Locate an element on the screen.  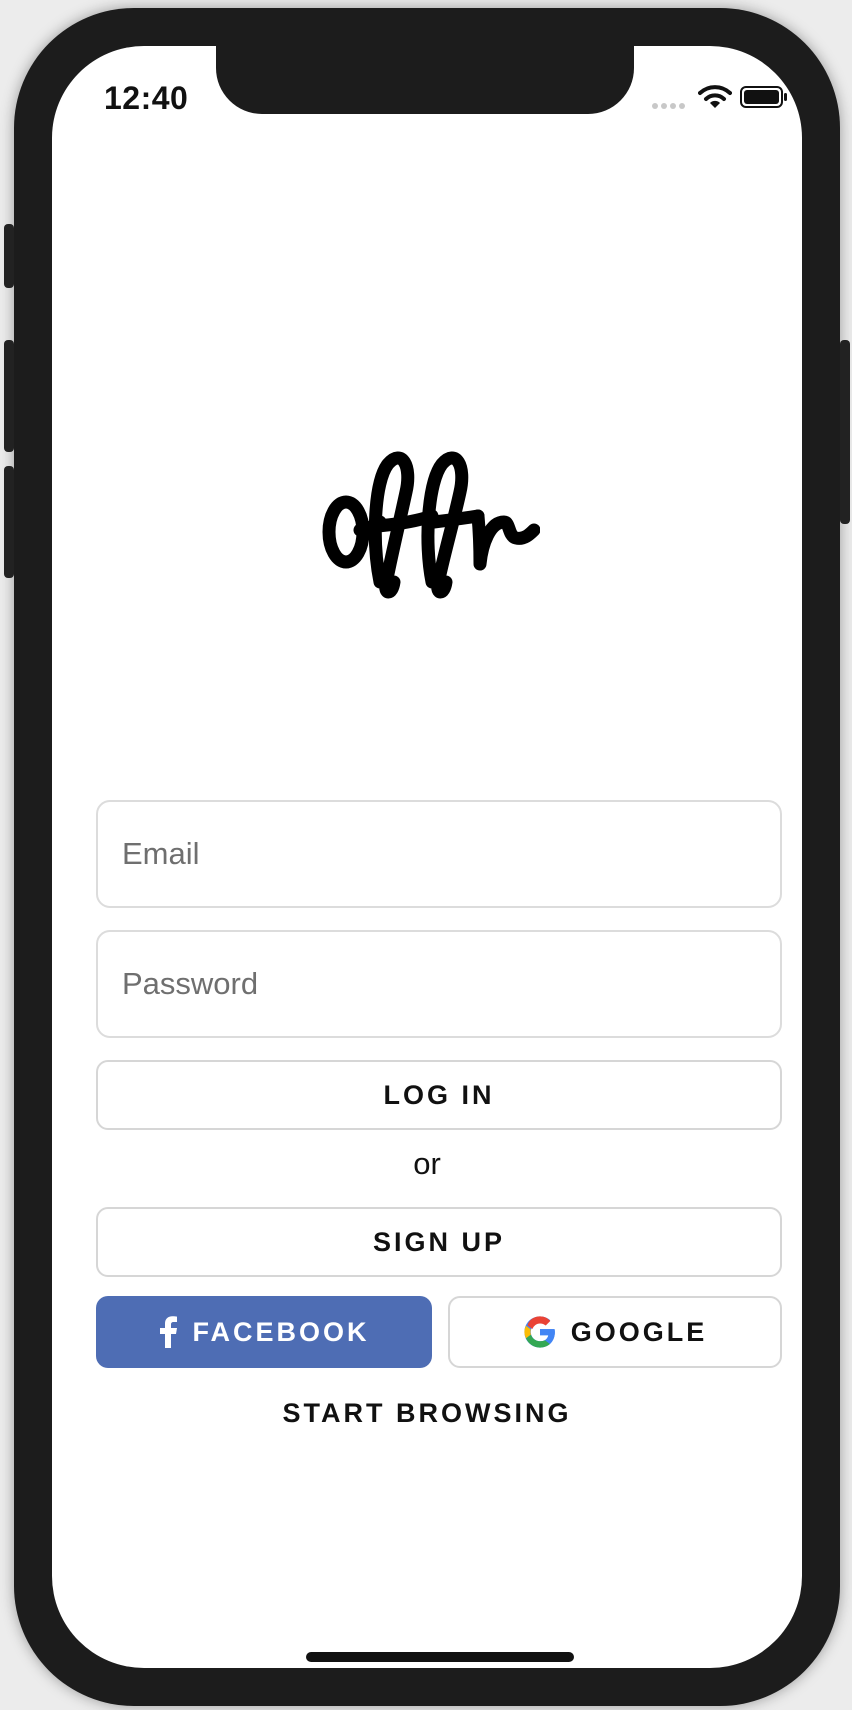
google-login-button: GOOGLE is located at coordinates (615, 1332).